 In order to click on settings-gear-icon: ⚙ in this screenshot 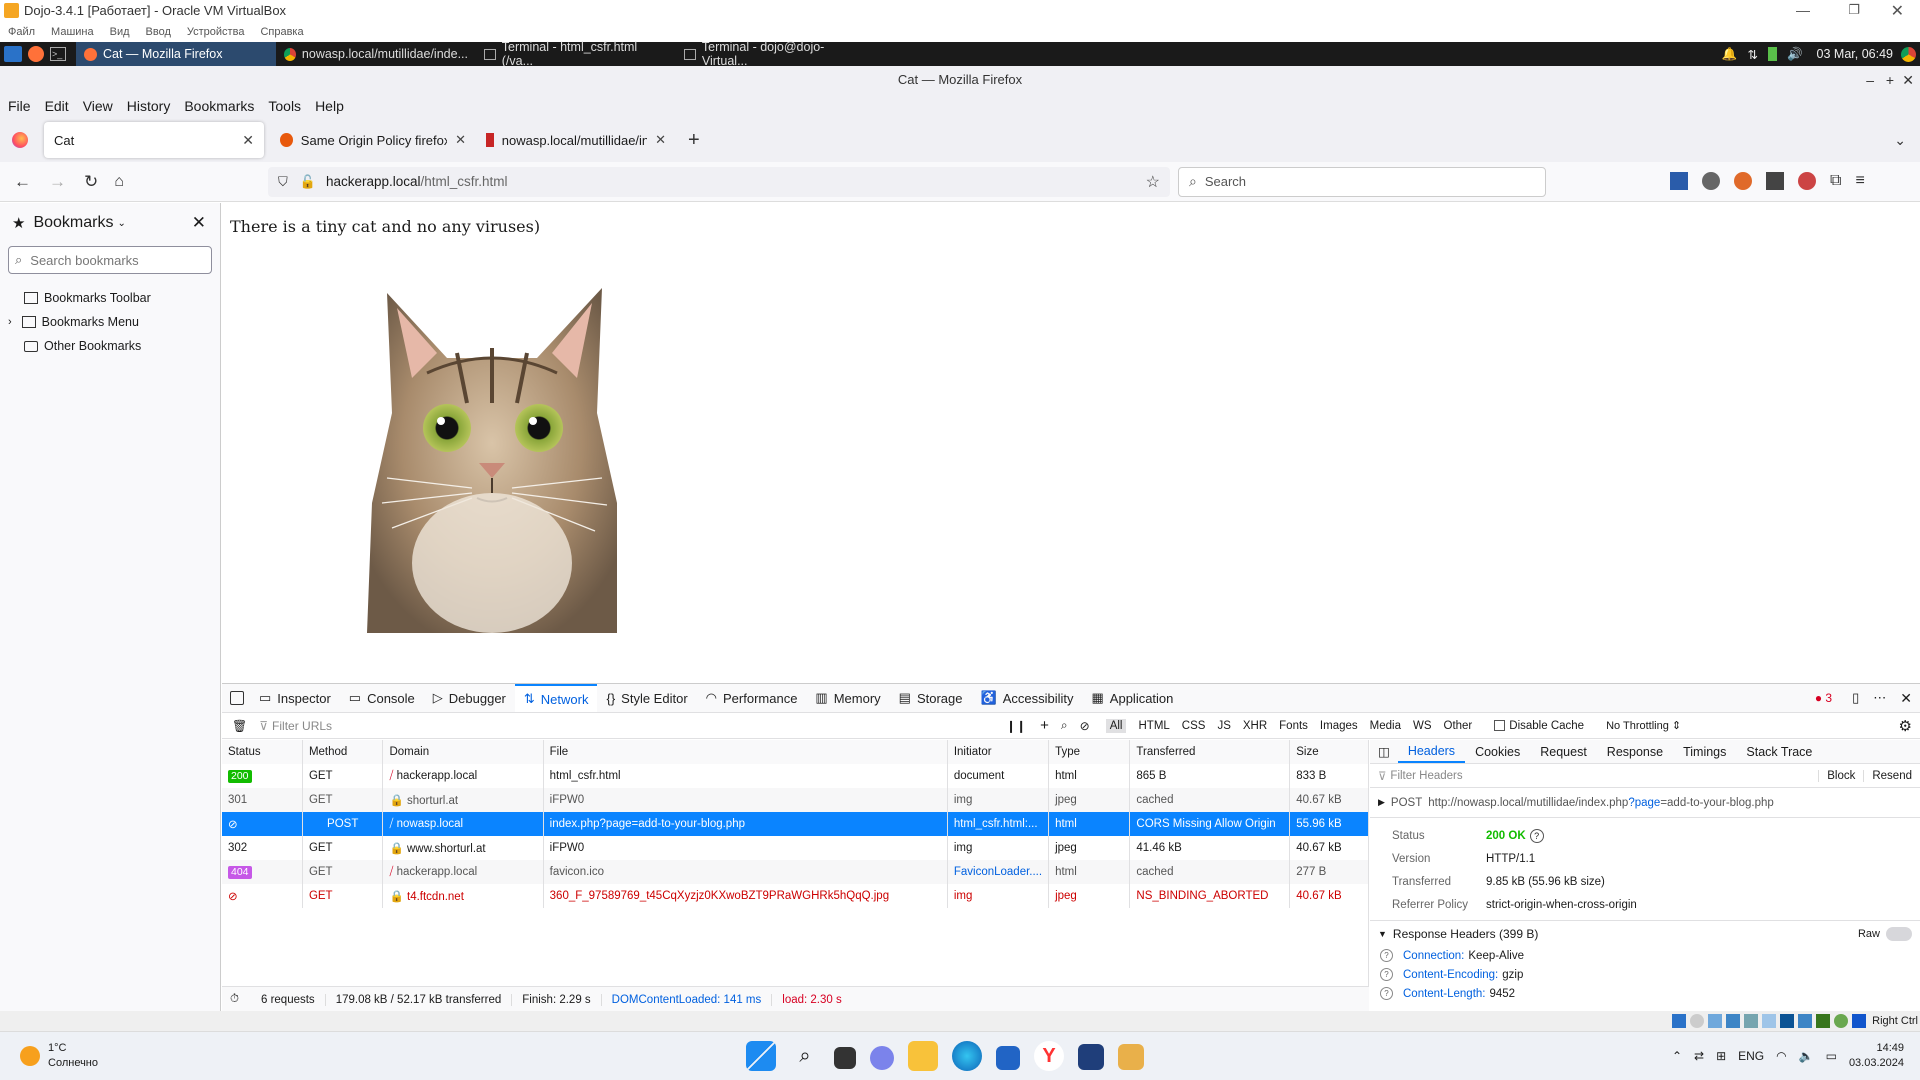, I will do `click(1905, 726)`.